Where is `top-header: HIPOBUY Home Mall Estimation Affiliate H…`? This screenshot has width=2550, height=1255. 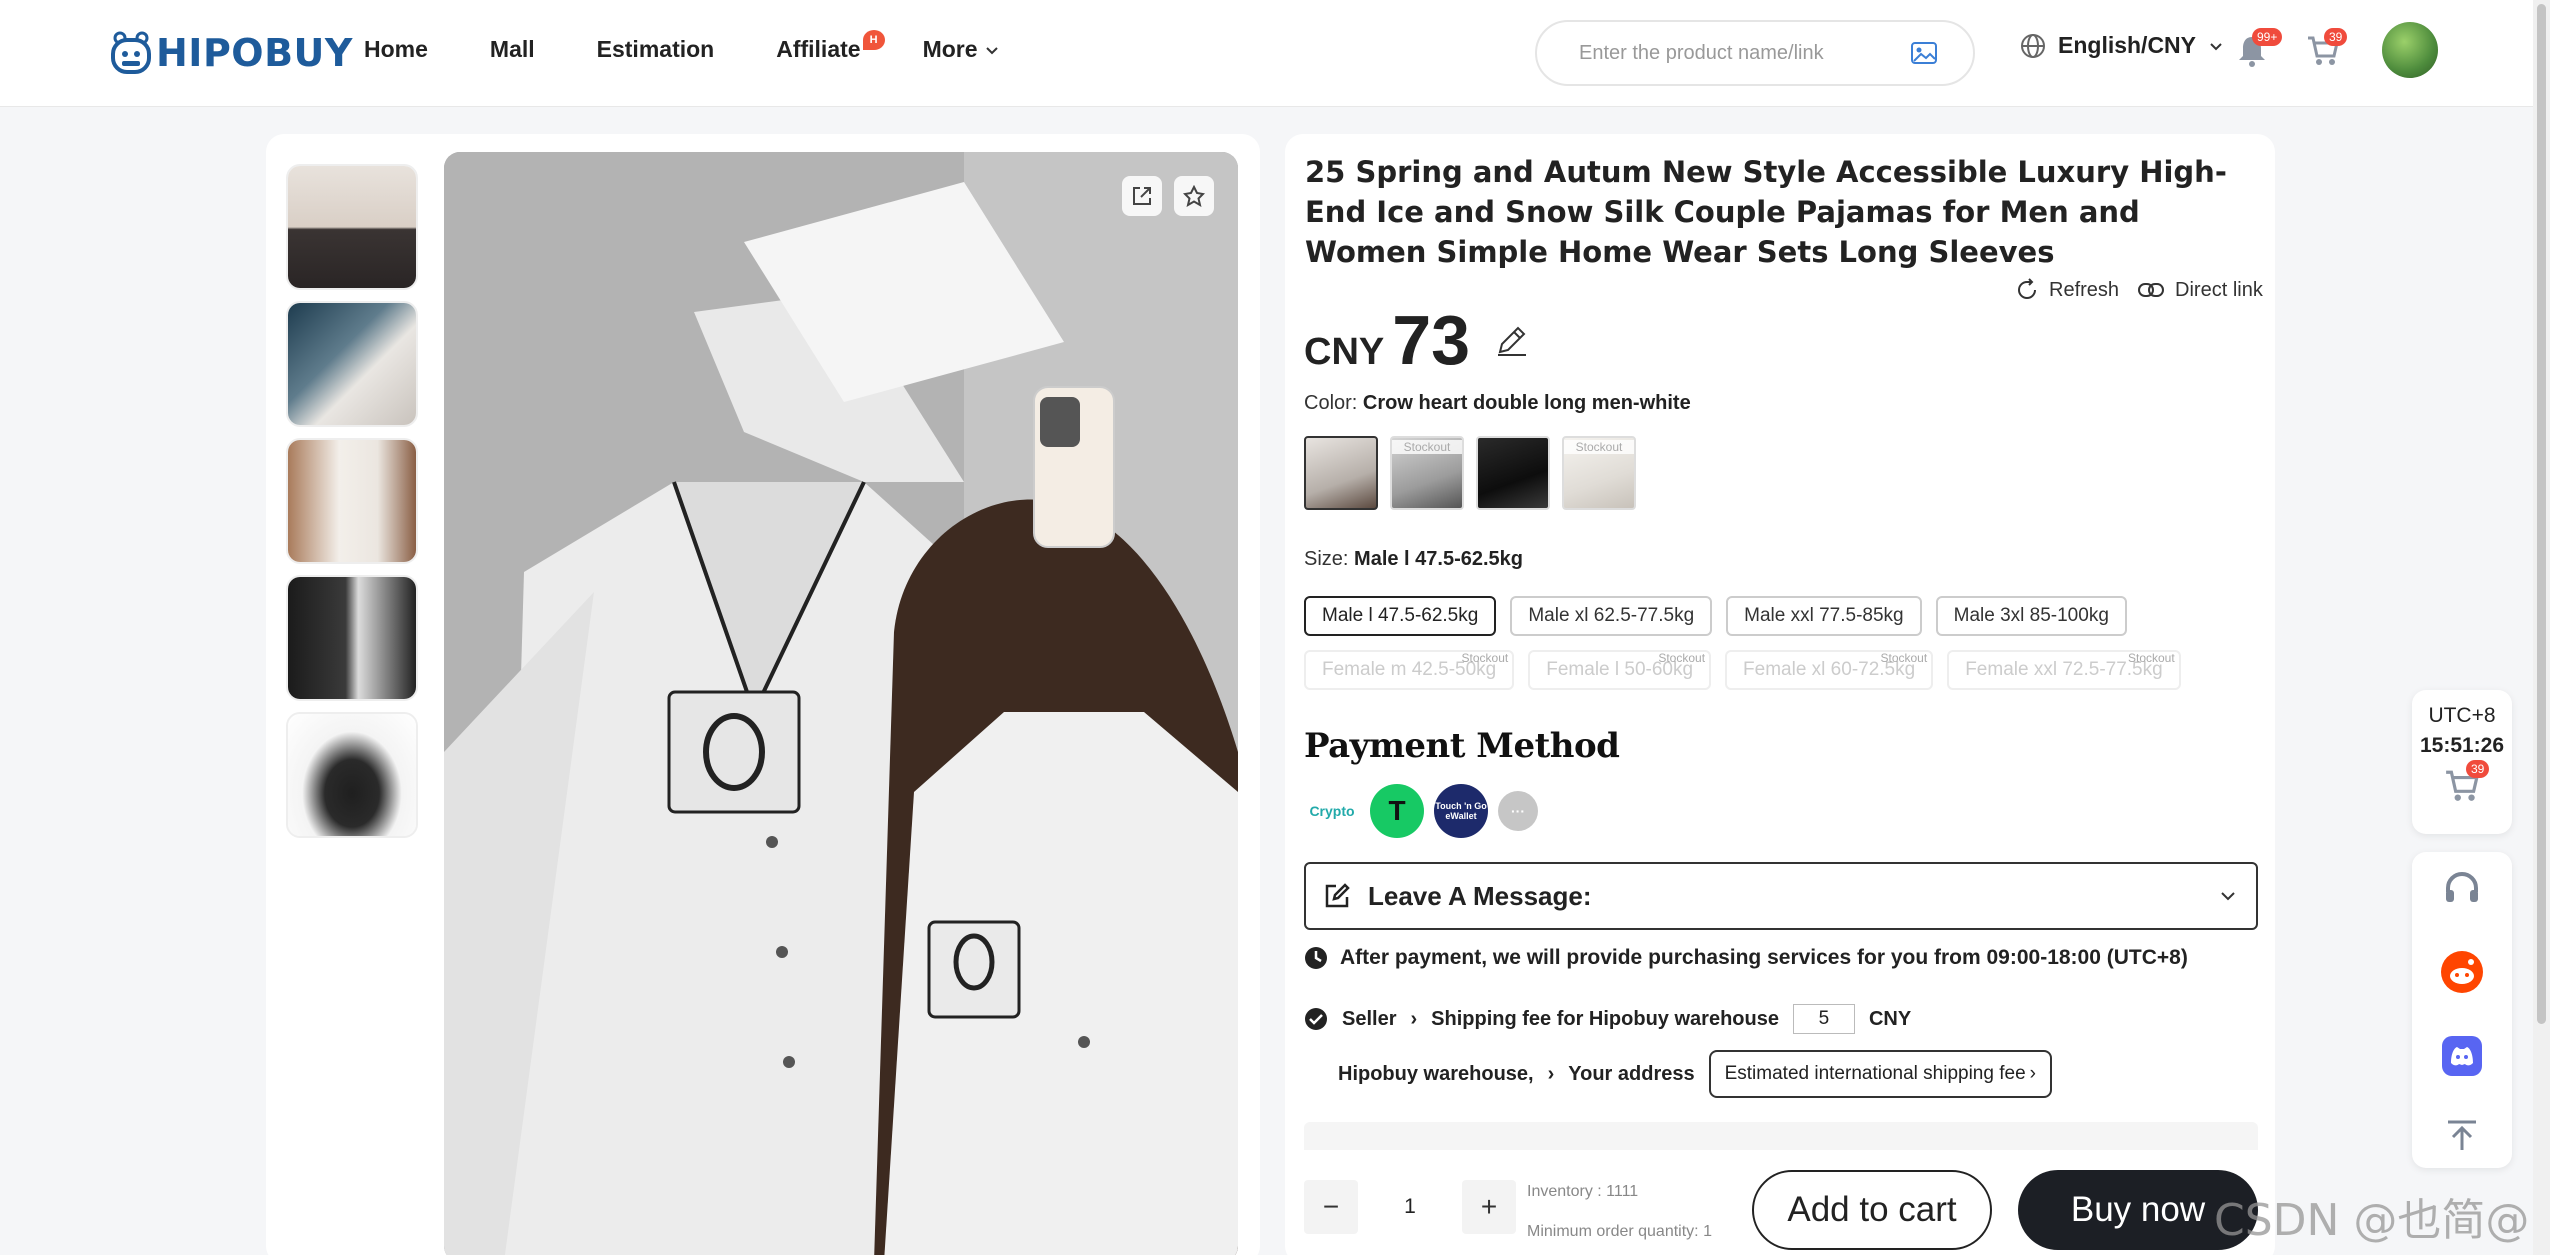 top-header: HIPOBUY Home Mall Estimation Affiliate H… is located at coordinates (1275, 53).